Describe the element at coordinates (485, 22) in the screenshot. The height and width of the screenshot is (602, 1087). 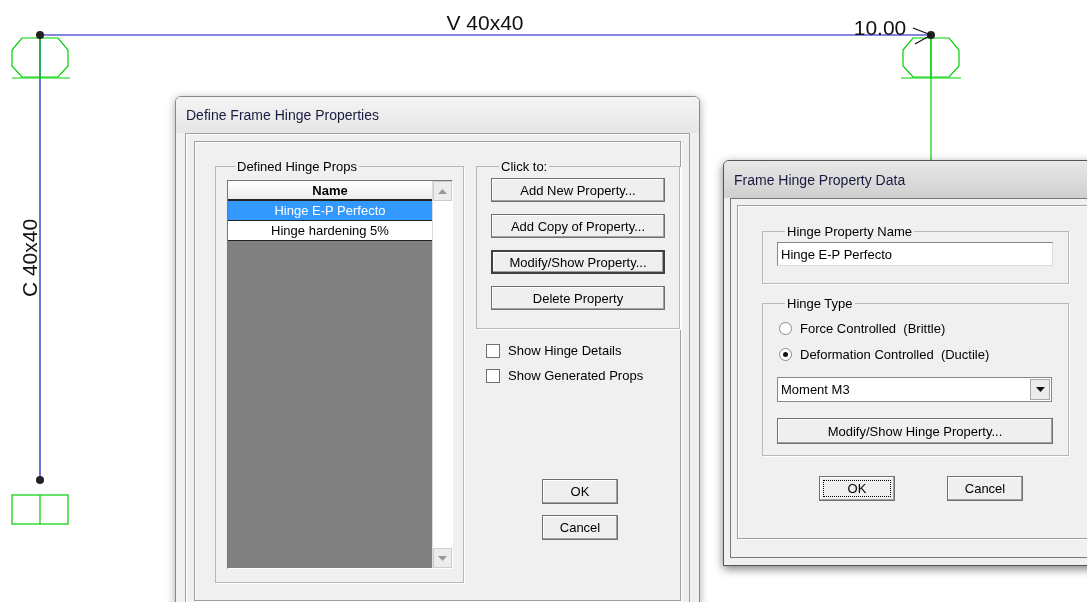
I see `beam-label: V 40x40` at that location.